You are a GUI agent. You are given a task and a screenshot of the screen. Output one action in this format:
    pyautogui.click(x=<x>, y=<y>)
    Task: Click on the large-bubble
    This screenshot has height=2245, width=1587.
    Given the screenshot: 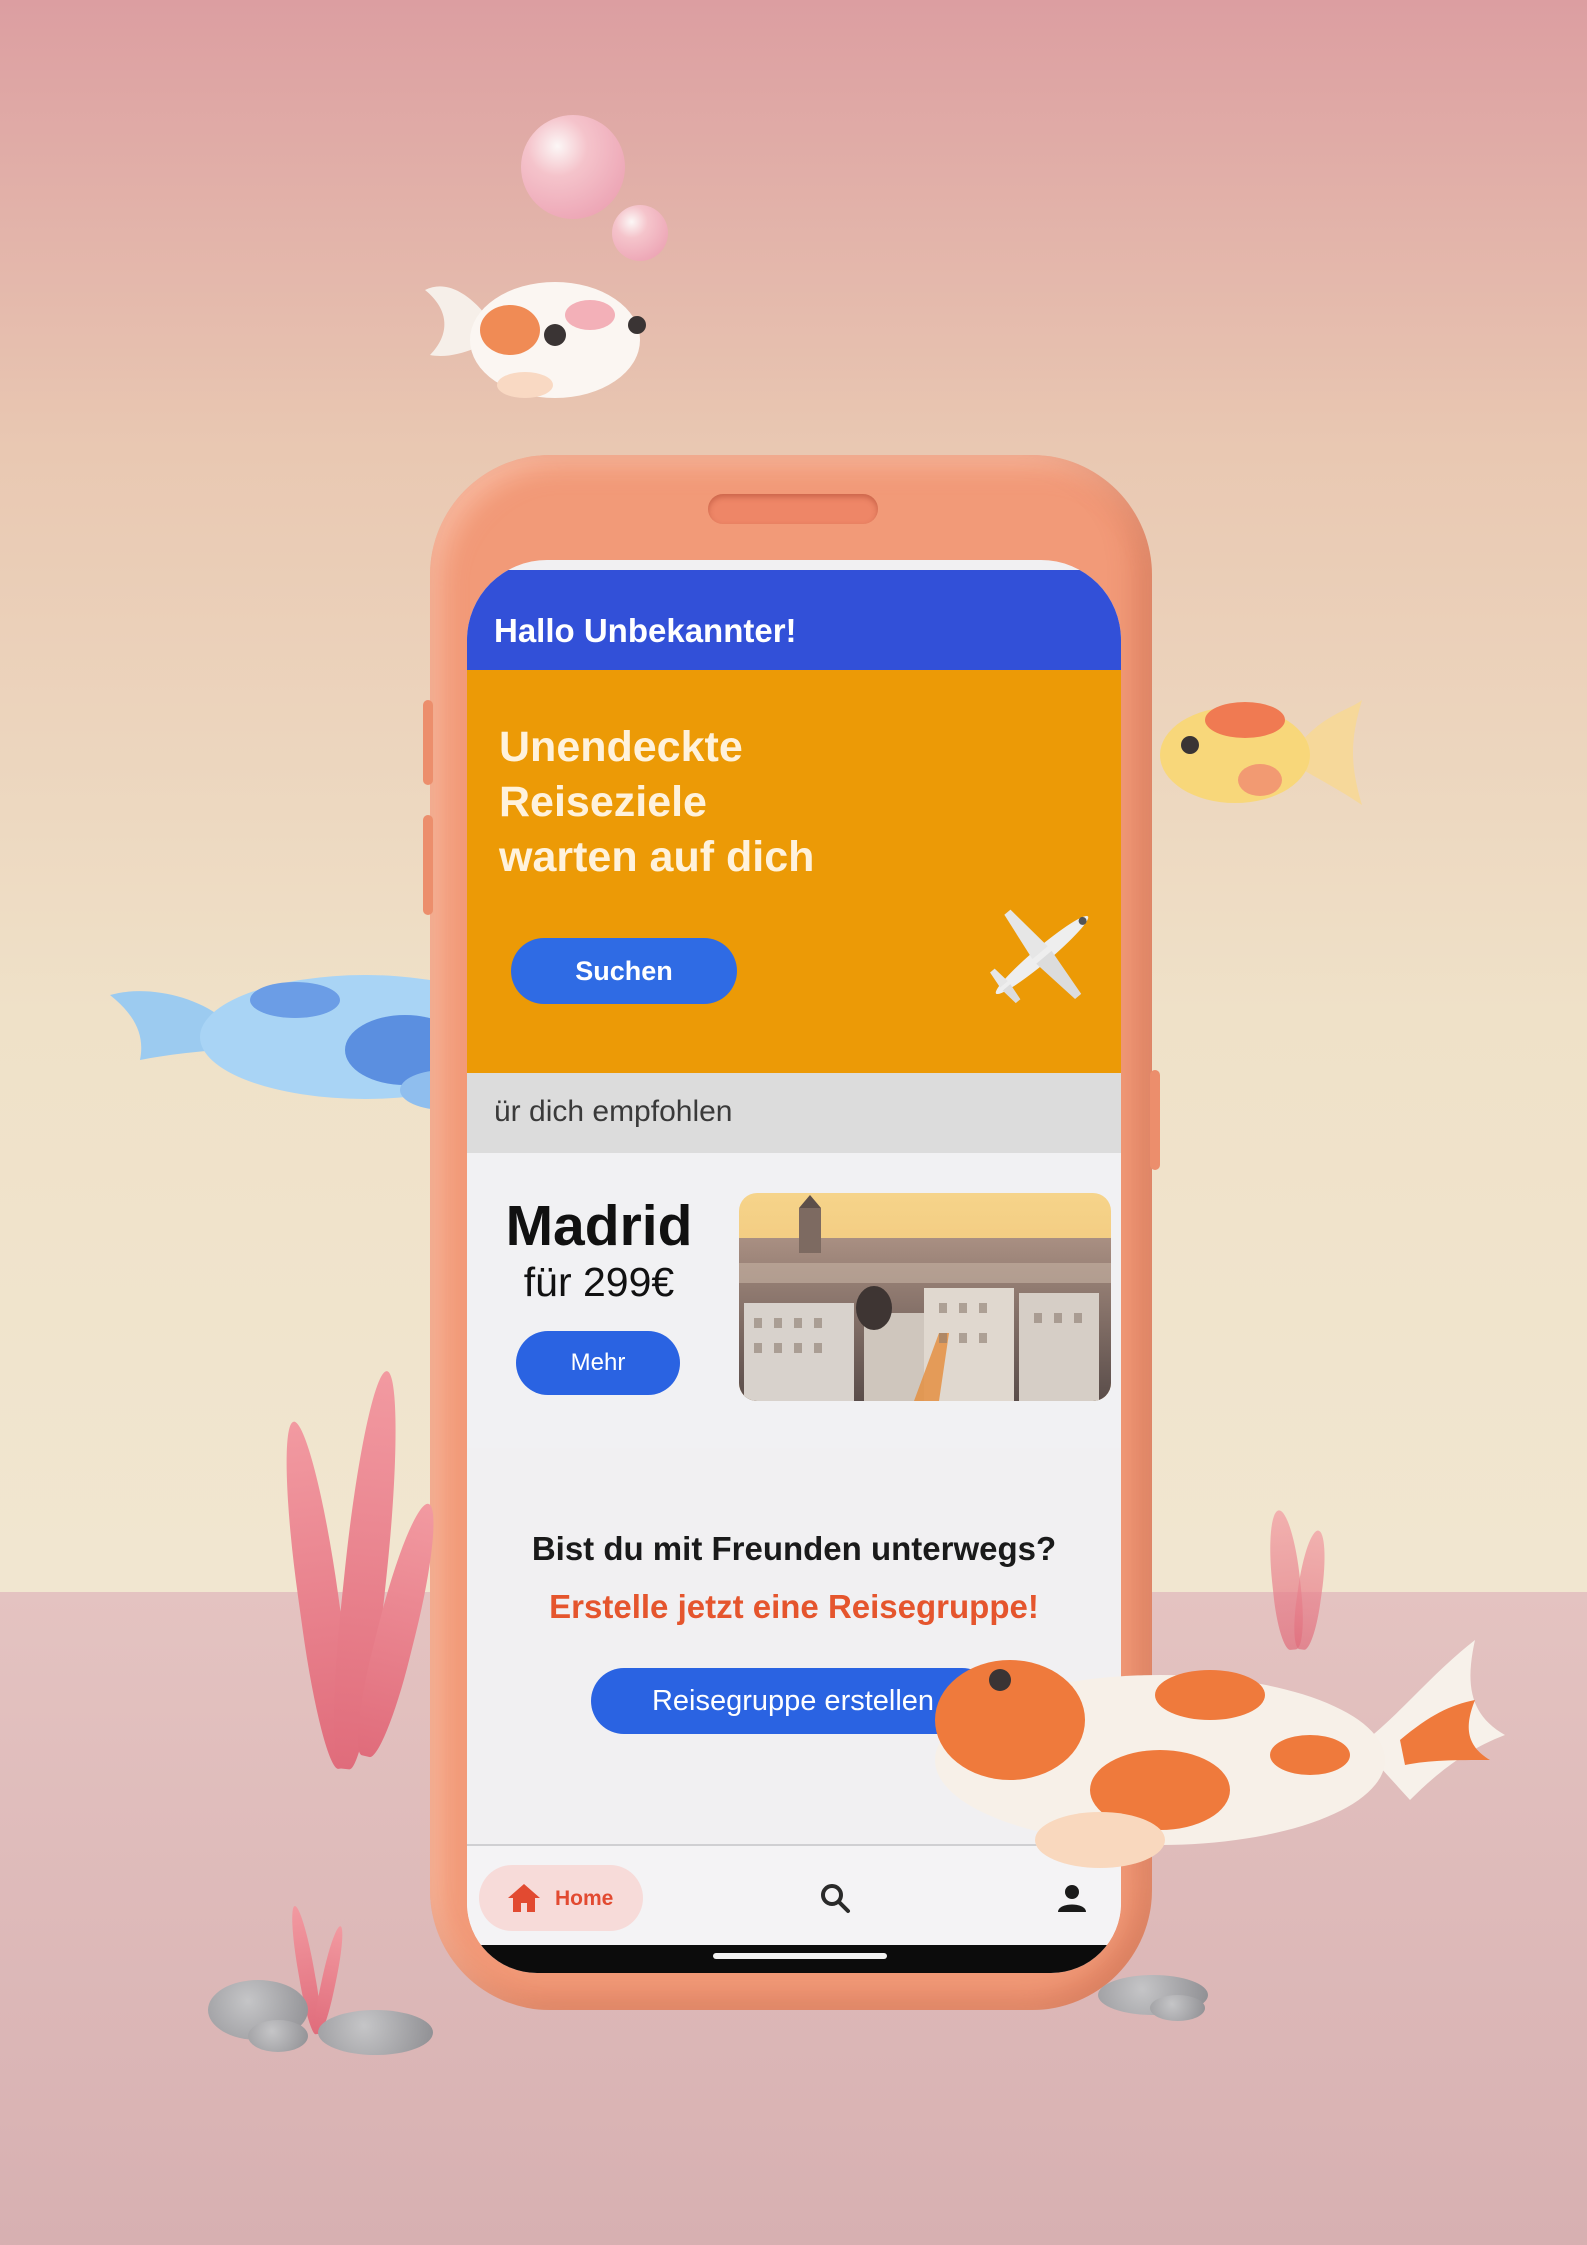 What is the action you would take?
    pyautogui.click(x=573, y=167)
    